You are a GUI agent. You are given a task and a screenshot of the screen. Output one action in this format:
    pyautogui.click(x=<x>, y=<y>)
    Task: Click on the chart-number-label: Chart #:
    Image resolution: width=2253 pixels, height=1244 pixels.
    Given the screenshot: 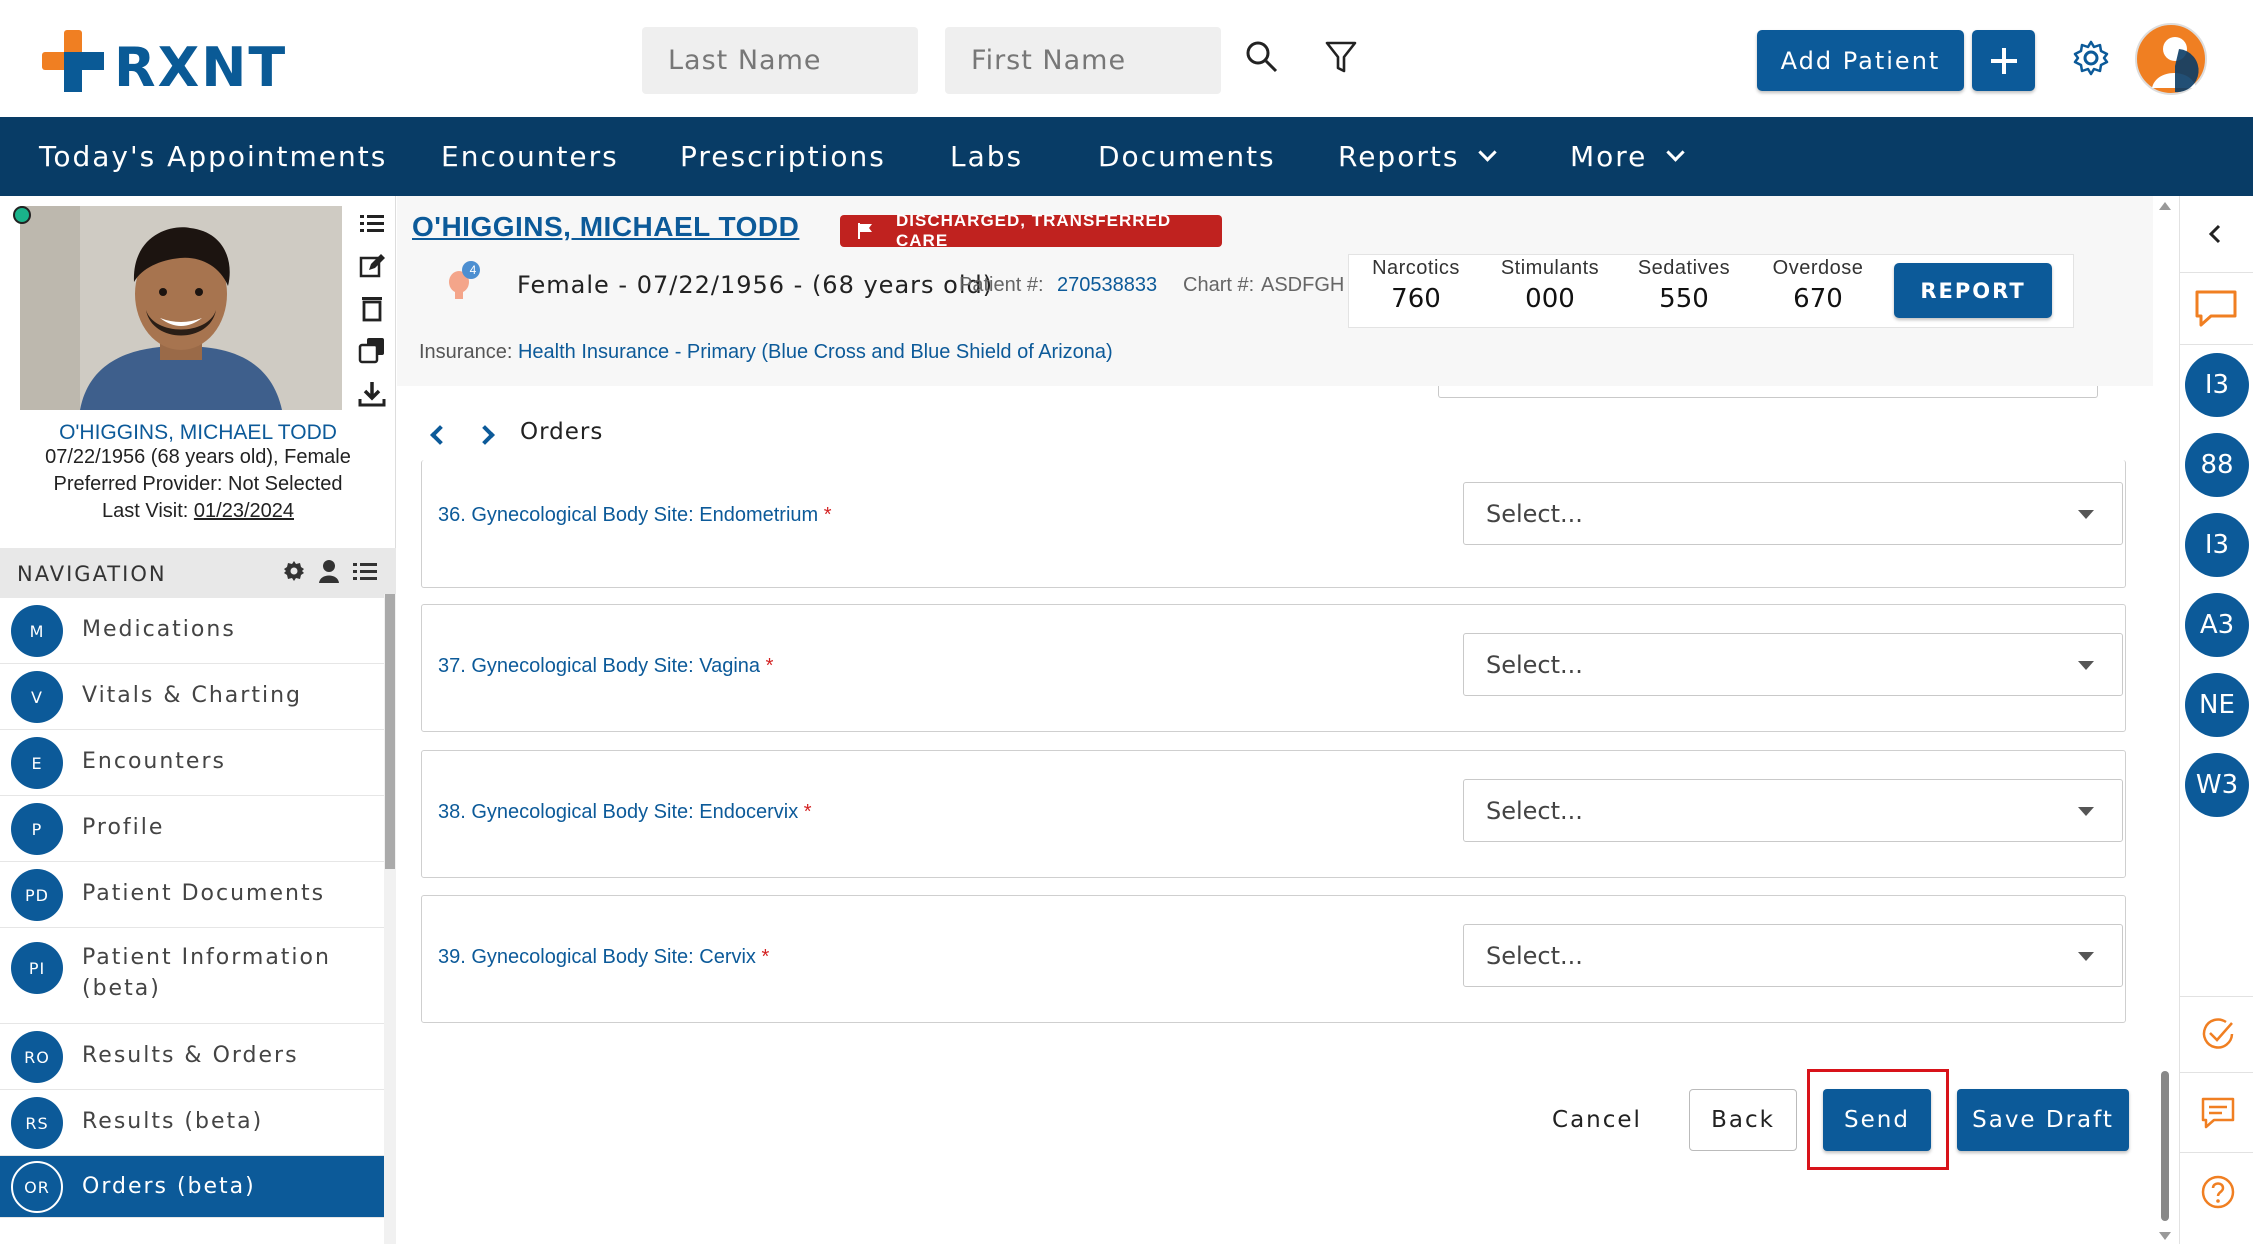 What is the action you would take?
    pyautogui.click(x=1219, y=285)
    